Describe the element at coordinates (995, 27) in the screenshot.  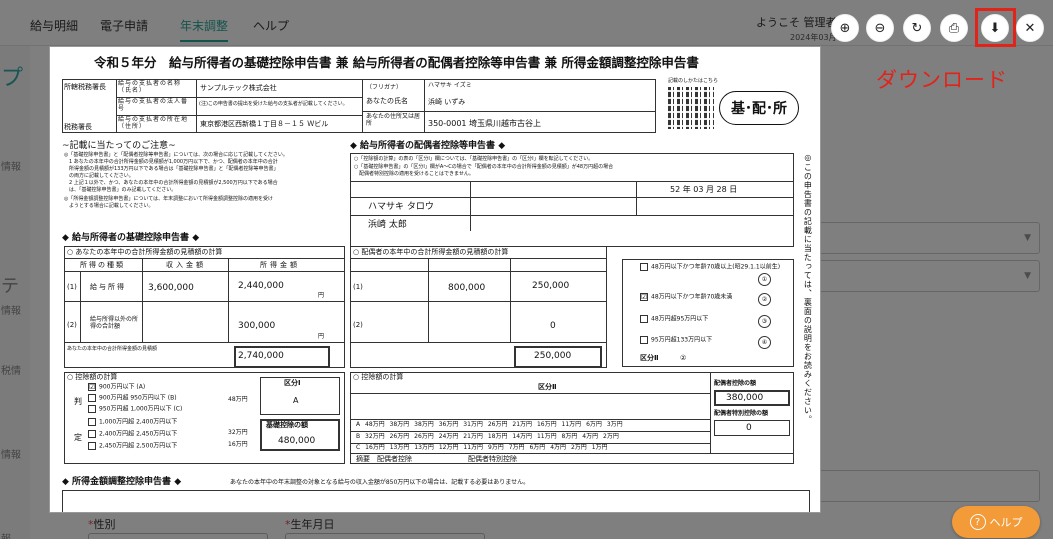
I see `download-highlight` at that location.